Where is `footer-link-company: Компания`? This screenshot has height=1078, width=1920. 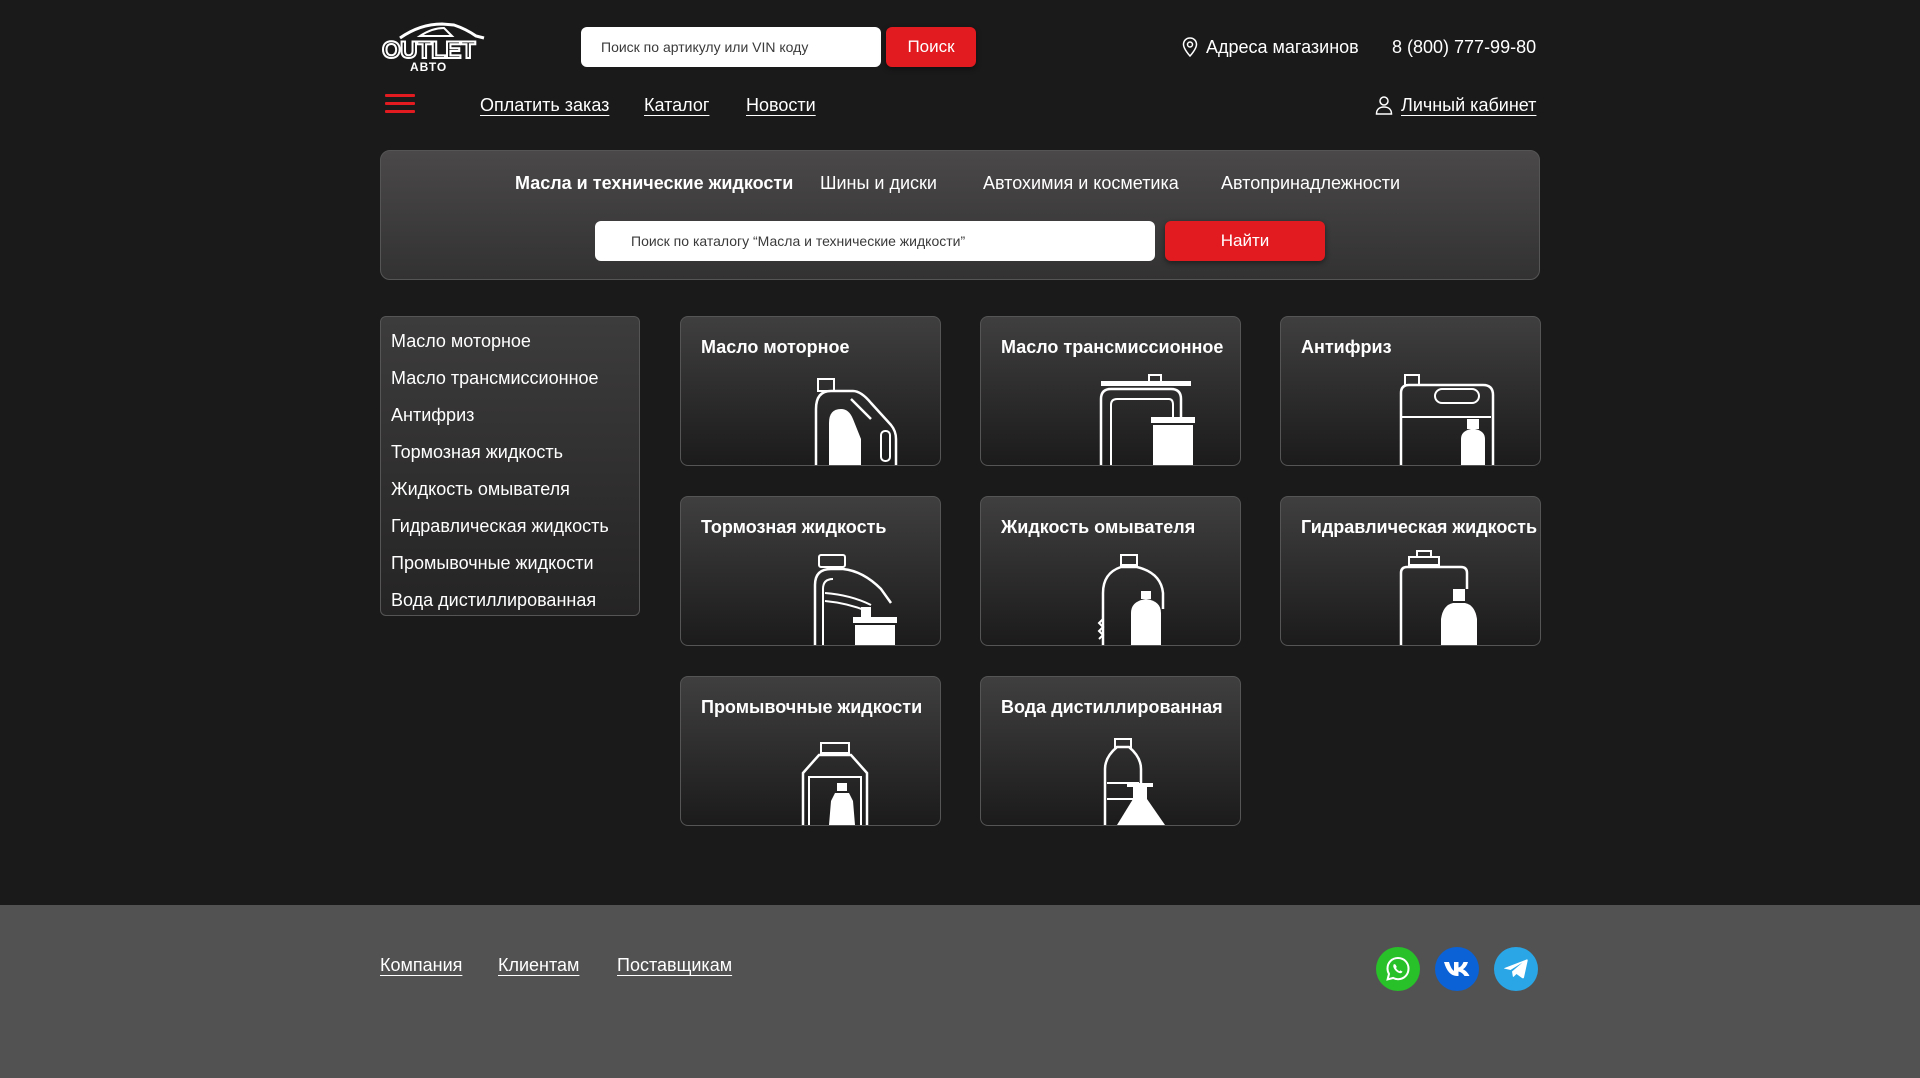
footer-link-company: Компания is located at coordinates (421, 965).